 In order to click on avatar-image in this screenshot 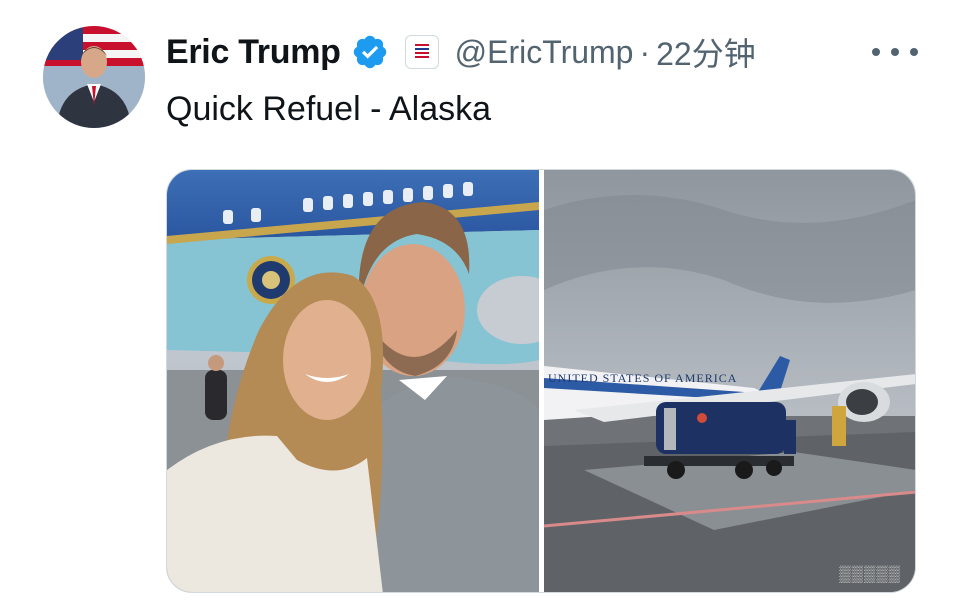, I will do `click(94, 77)`.